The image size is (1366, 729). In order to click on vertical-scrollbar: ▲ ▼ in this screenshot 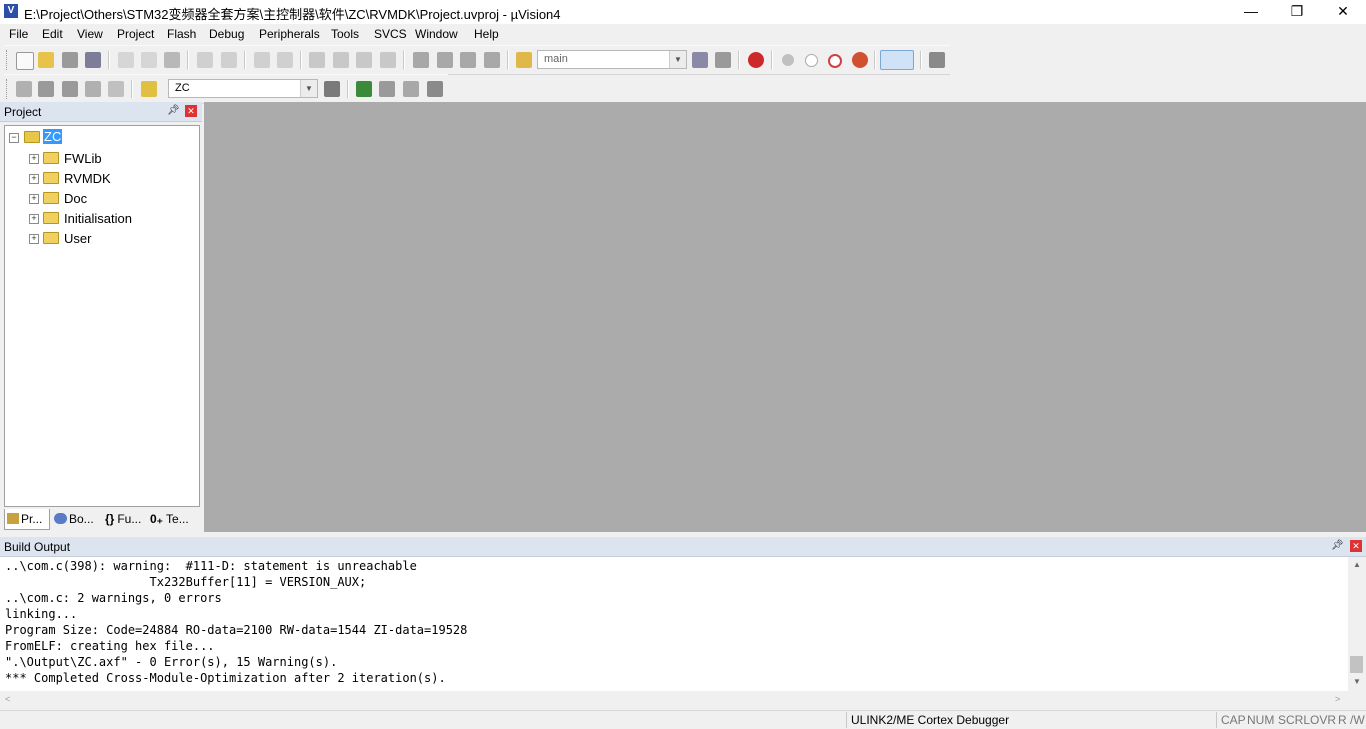, I will do `click(1357, 624)`.